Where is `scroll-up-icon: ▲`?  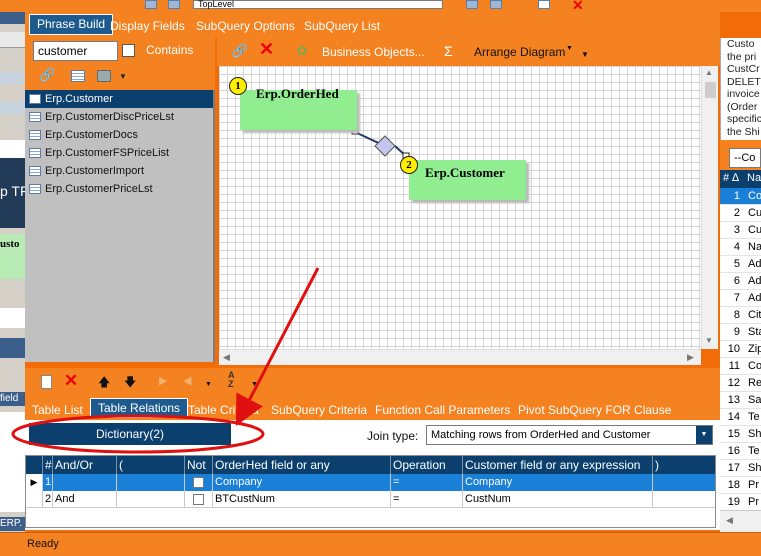
scroll-up-icon: ▲ is located at coordinates (709, 72).